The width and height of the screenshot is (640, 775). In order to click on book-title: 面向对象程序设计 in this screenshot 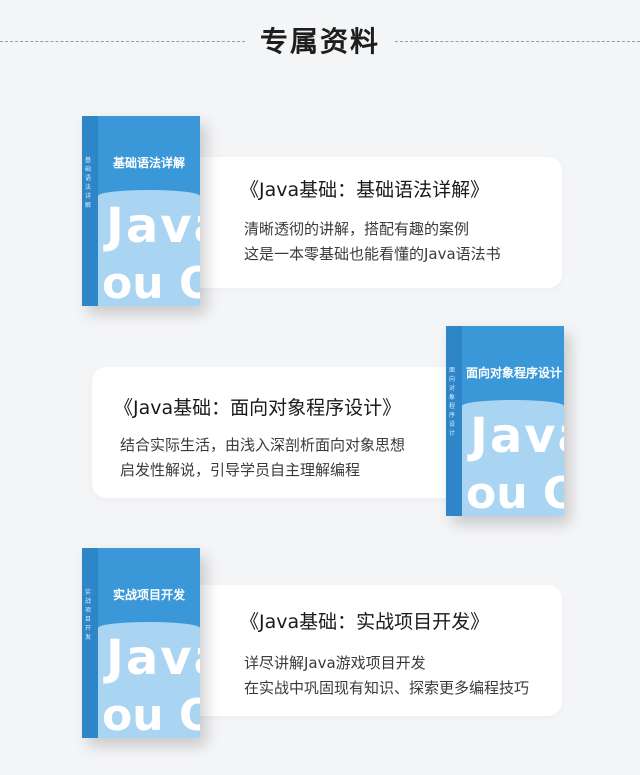, I will do `click(514, 373)`.